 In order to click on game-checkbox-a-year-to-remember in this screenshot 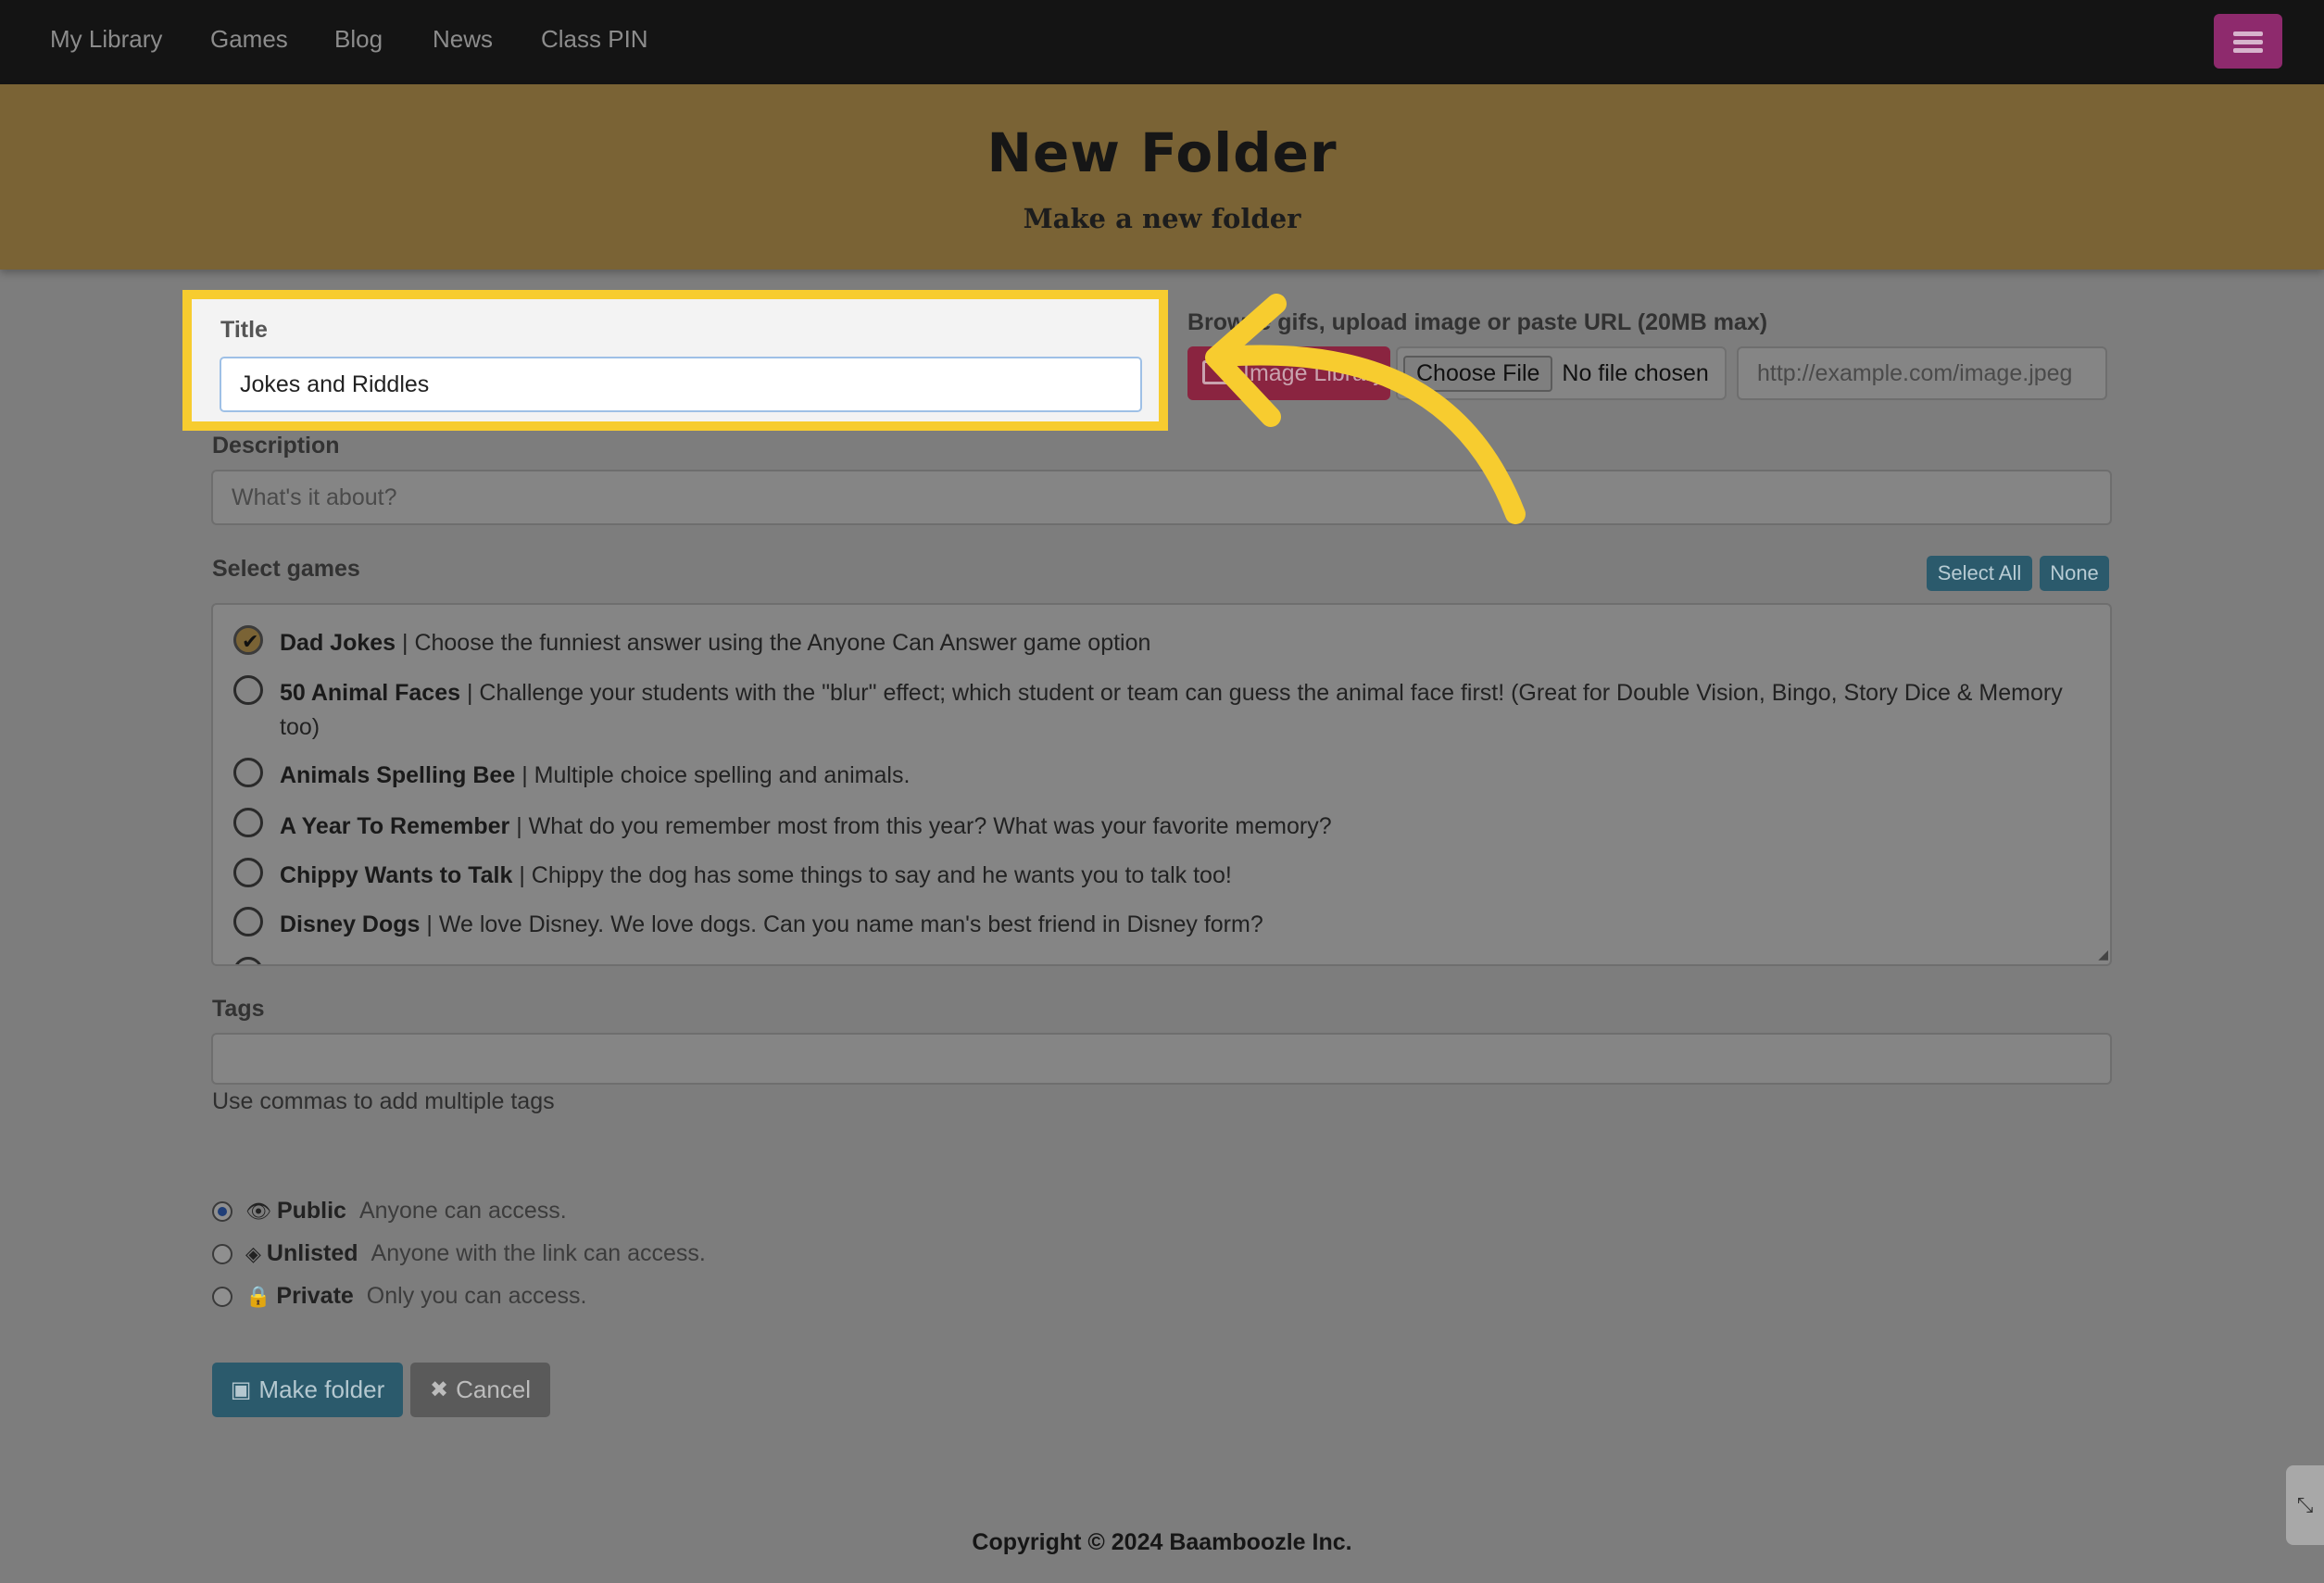, I will do `click(248, 822)`.